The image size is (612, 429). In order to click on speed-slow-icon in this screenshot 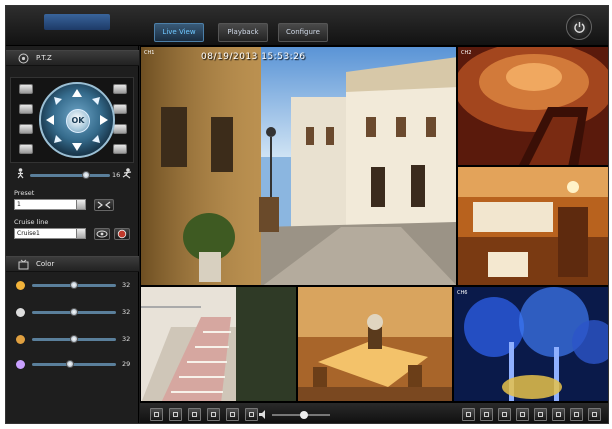, I will do `click(20, 173)`.